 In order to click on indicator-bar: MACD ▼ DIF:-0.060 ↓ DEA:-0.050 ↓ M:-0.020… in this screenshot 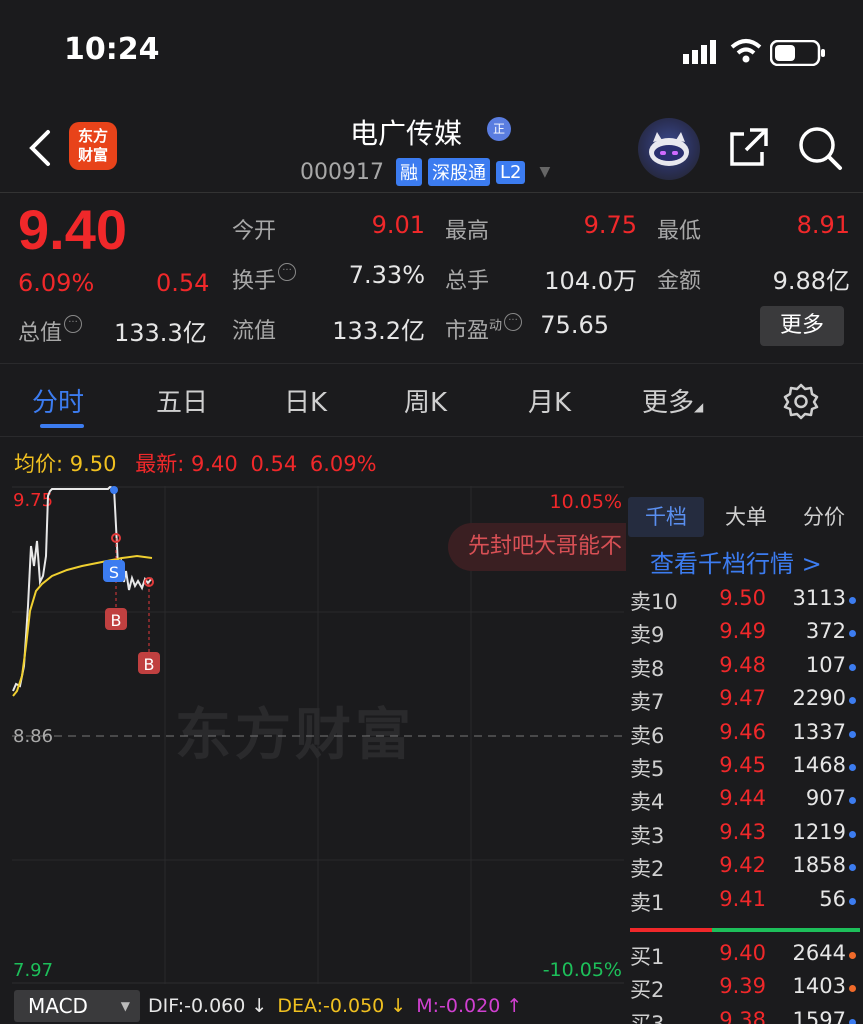, I will do `click(319, 1006)`.